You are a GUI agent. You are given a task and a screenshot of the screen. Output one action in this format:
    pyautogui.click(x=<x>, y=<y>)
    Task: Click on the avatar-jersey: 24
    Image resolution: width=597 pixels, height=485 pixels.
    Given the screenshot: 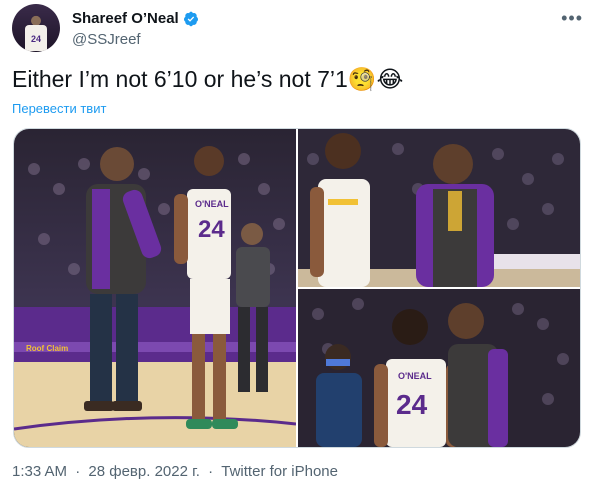 What is the action you would take?
    pyautogui.click(x=36, y=38)
    